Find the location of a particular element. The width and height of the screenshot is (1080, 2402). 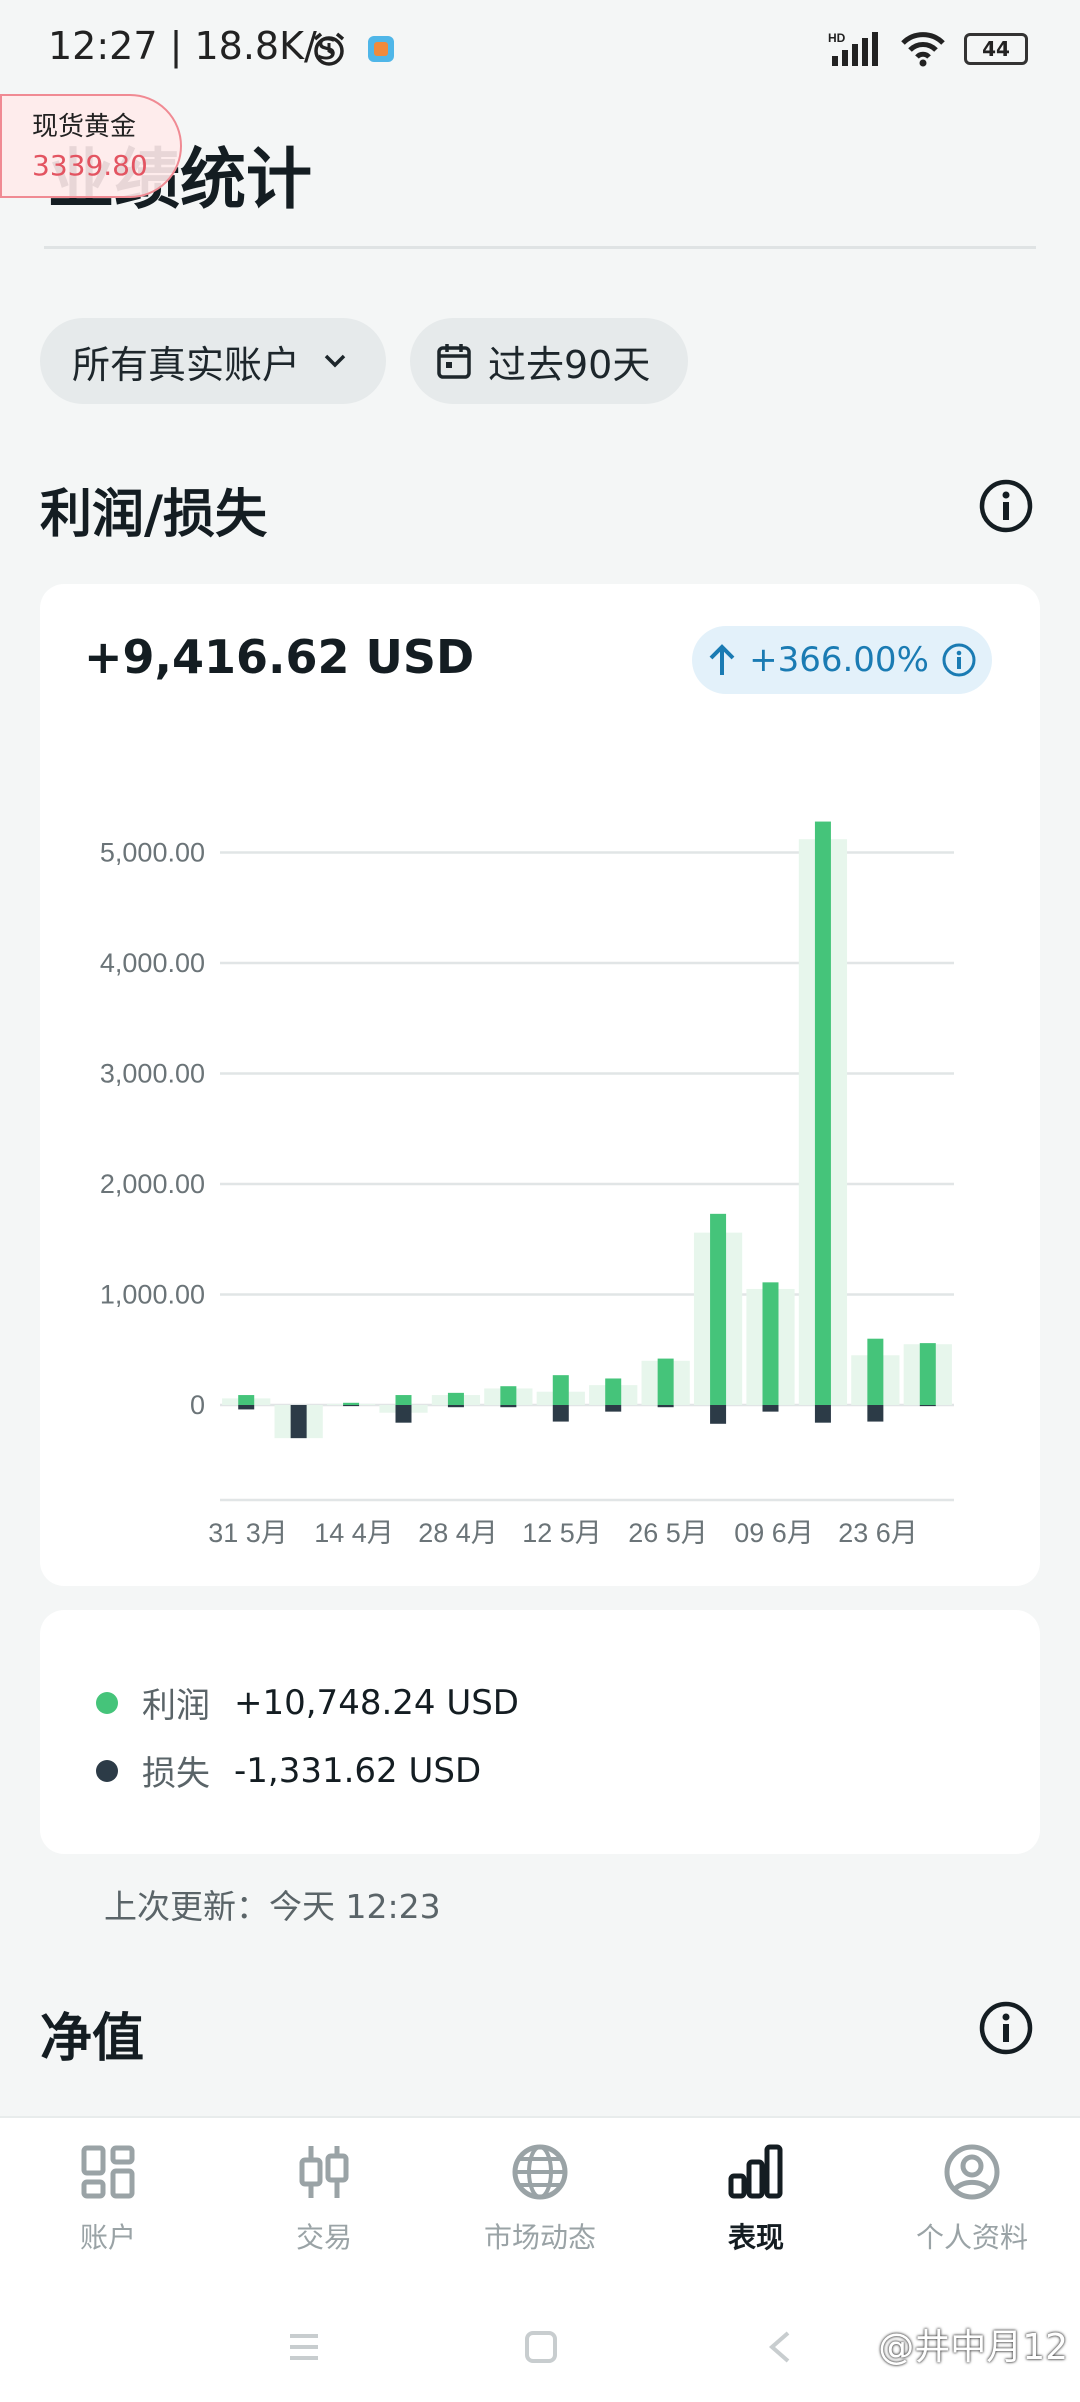

menu-icon is located at coordinates (304, 2347).